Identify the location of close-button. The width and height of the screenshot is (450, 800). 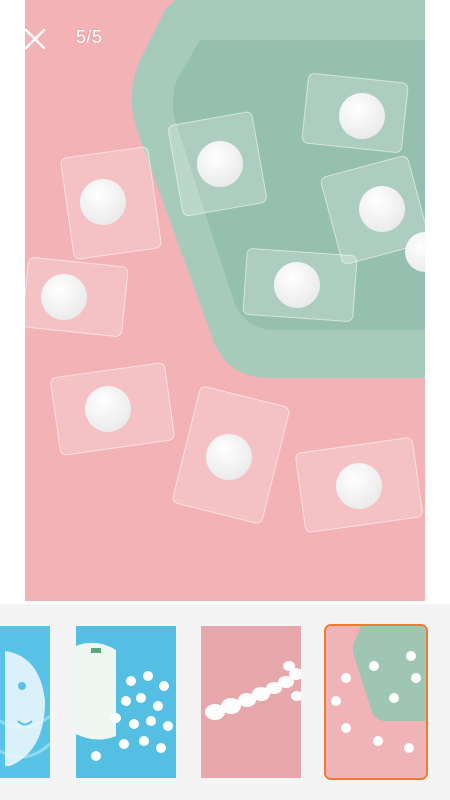
(35, 39).